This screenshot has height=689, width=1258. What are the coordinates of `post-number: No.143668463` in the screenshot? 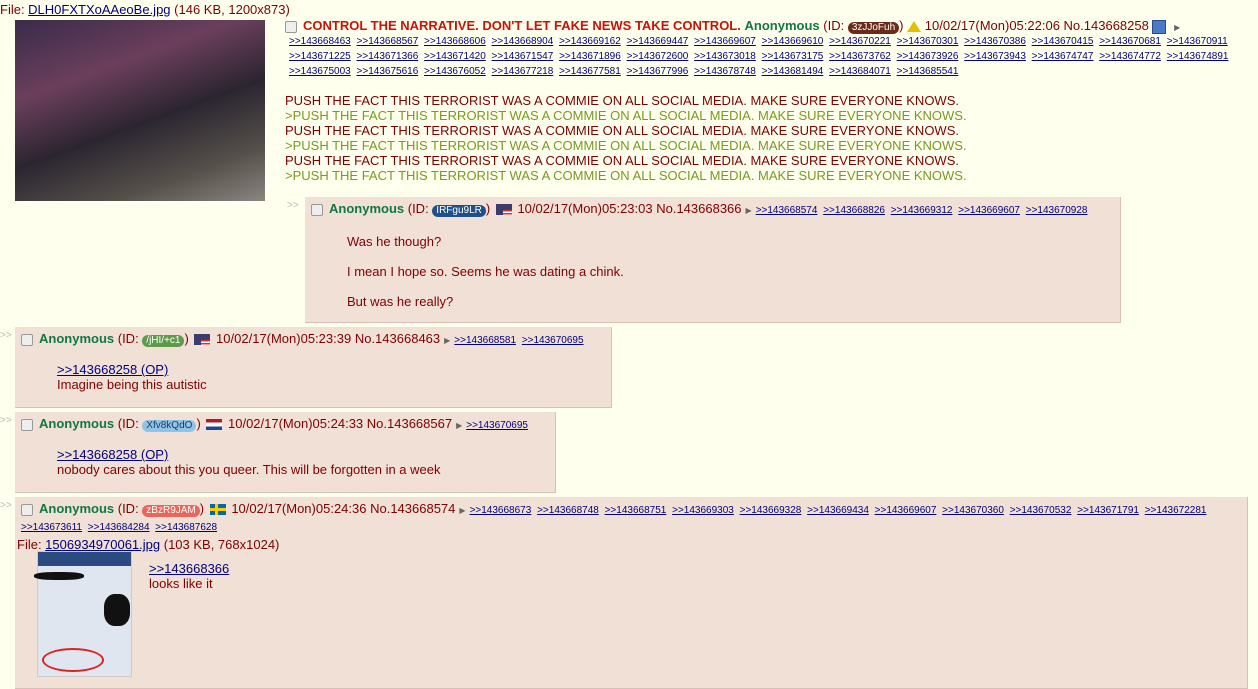 It's located at (397, 338).